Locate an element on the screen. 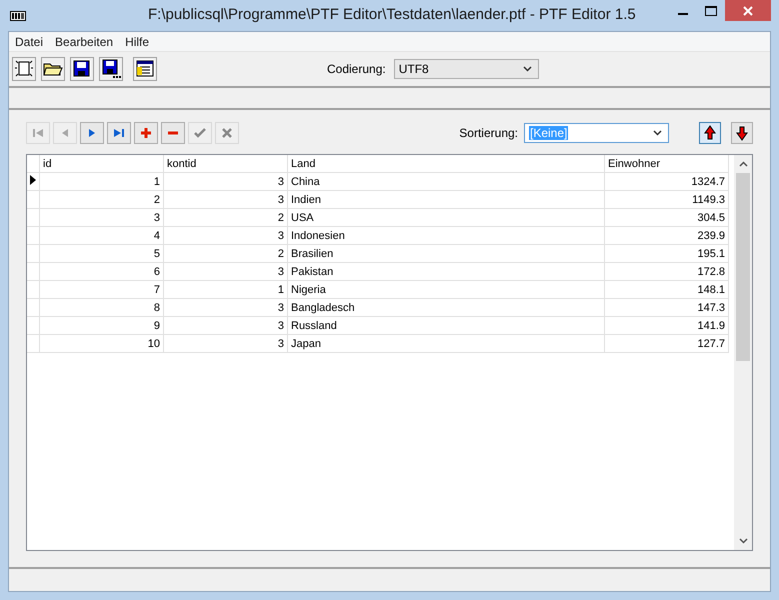 The height and width of the screenshot is (600, 779). skip-forward-icon is located at coordinates (119, 133).